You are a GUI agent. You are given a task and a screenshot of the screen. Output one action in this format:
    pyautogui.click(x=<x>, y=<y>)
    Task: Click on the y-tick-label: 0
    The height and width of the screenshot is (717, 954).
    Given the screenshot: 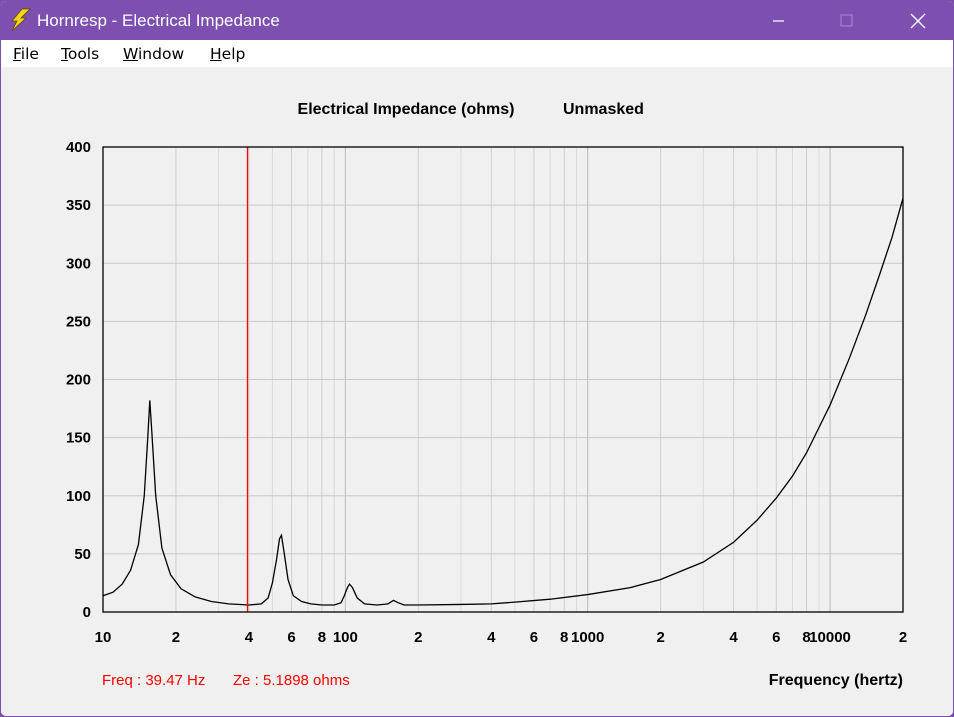 What is the action you would take?
    pyautogui.click(x=87, y=612)
    